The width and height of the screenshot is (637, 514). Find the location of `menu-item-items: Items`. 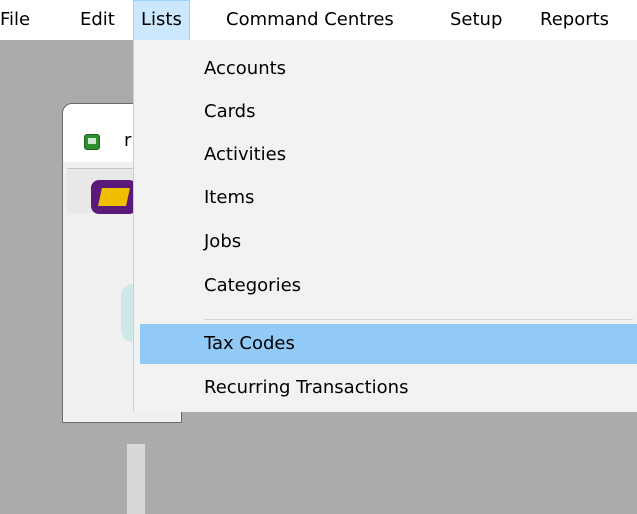

menu-item-items: Items is located at coordinates (388, 198).